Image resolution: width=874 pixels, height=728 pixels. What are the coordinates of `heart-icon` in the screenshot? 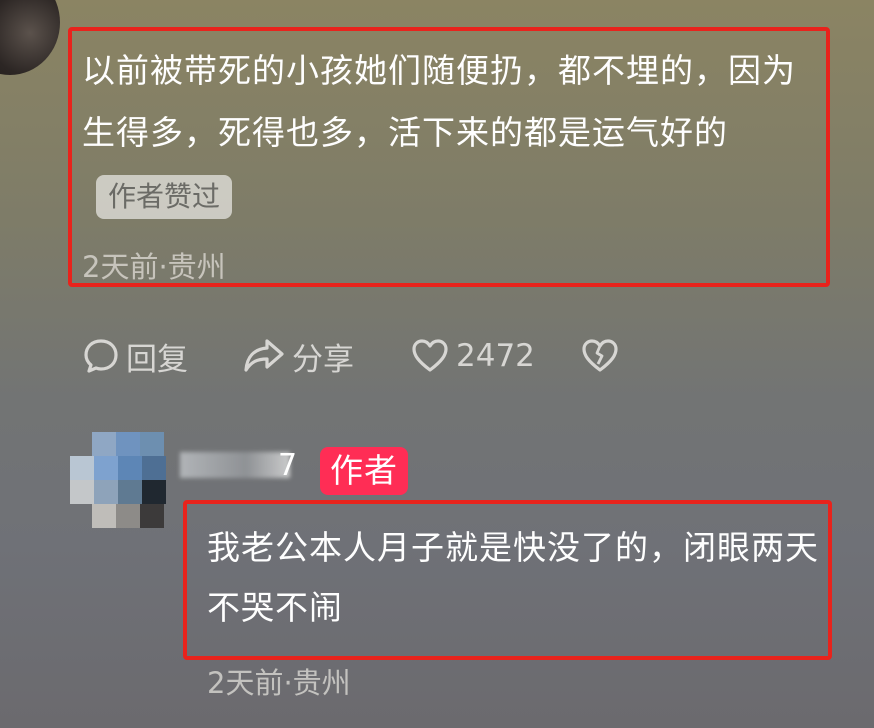 It's located at (430, 356).